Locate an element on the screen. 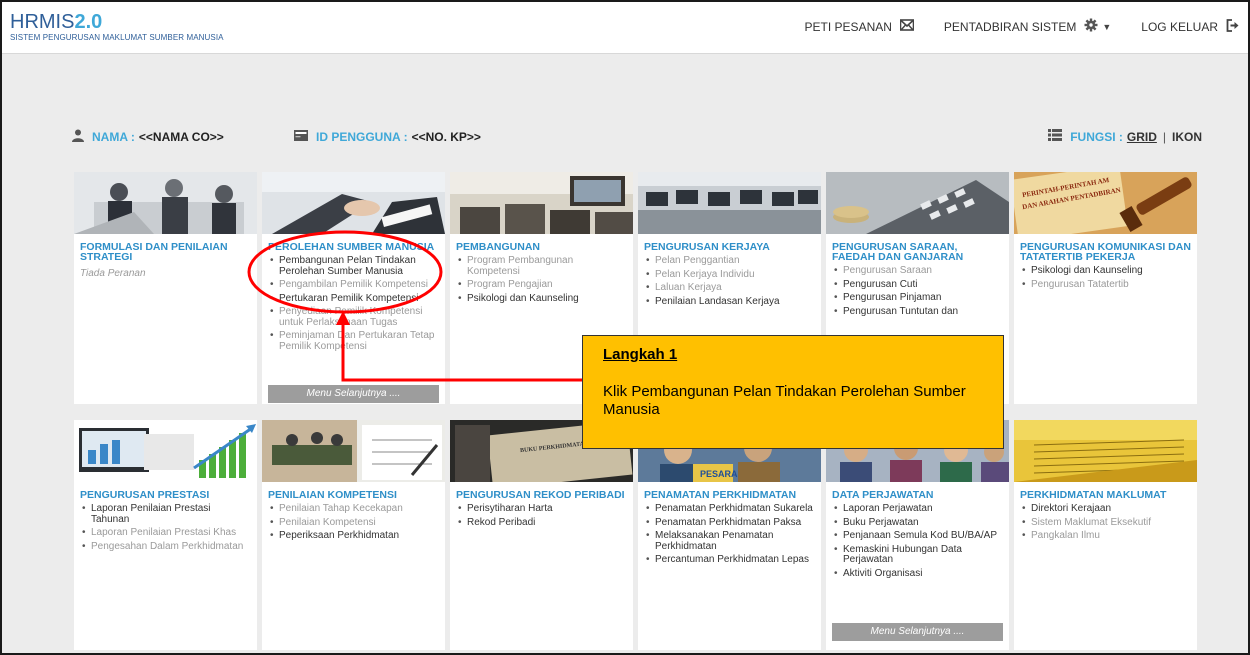 The width and height of the screenshot is (1250, 655). annotation-overlay is located at coordinates (414, 306).